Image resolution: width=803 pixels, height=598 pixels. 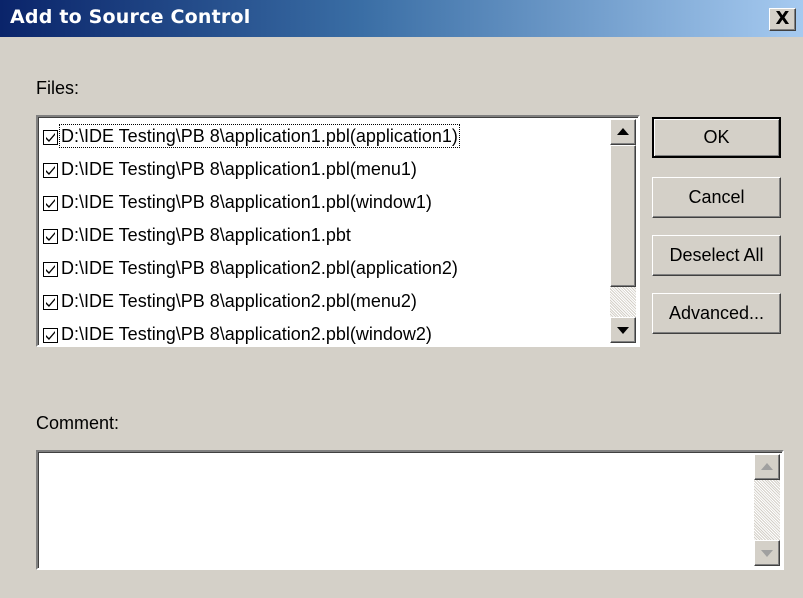 What do you see at coordinates (392, 506) in the screenshot?
I see `comment-text` at bounding box center [392, 506].